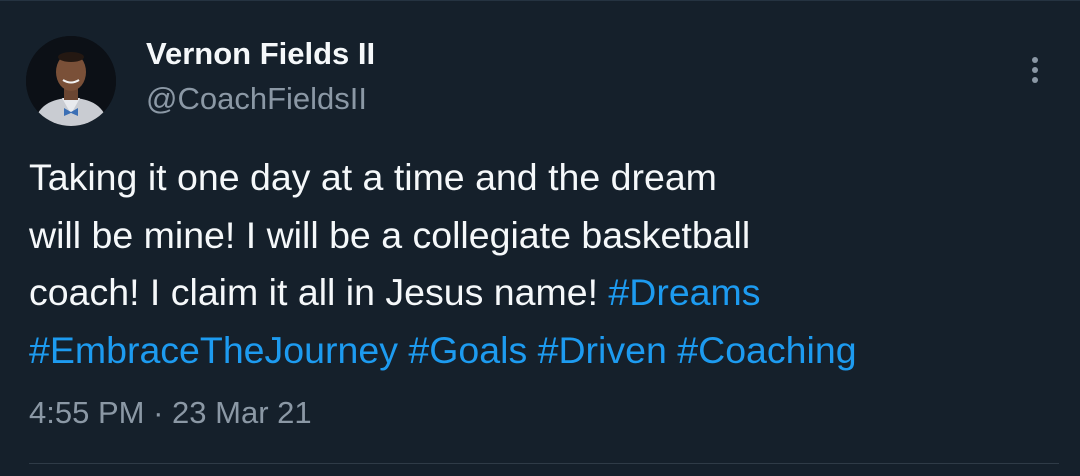  What do you see at coordinates (319, 292) in the screenshot?
I see `tweet-text-fragment: coach! I claim it all in Jesus name!` at bounding box center [319, 292].